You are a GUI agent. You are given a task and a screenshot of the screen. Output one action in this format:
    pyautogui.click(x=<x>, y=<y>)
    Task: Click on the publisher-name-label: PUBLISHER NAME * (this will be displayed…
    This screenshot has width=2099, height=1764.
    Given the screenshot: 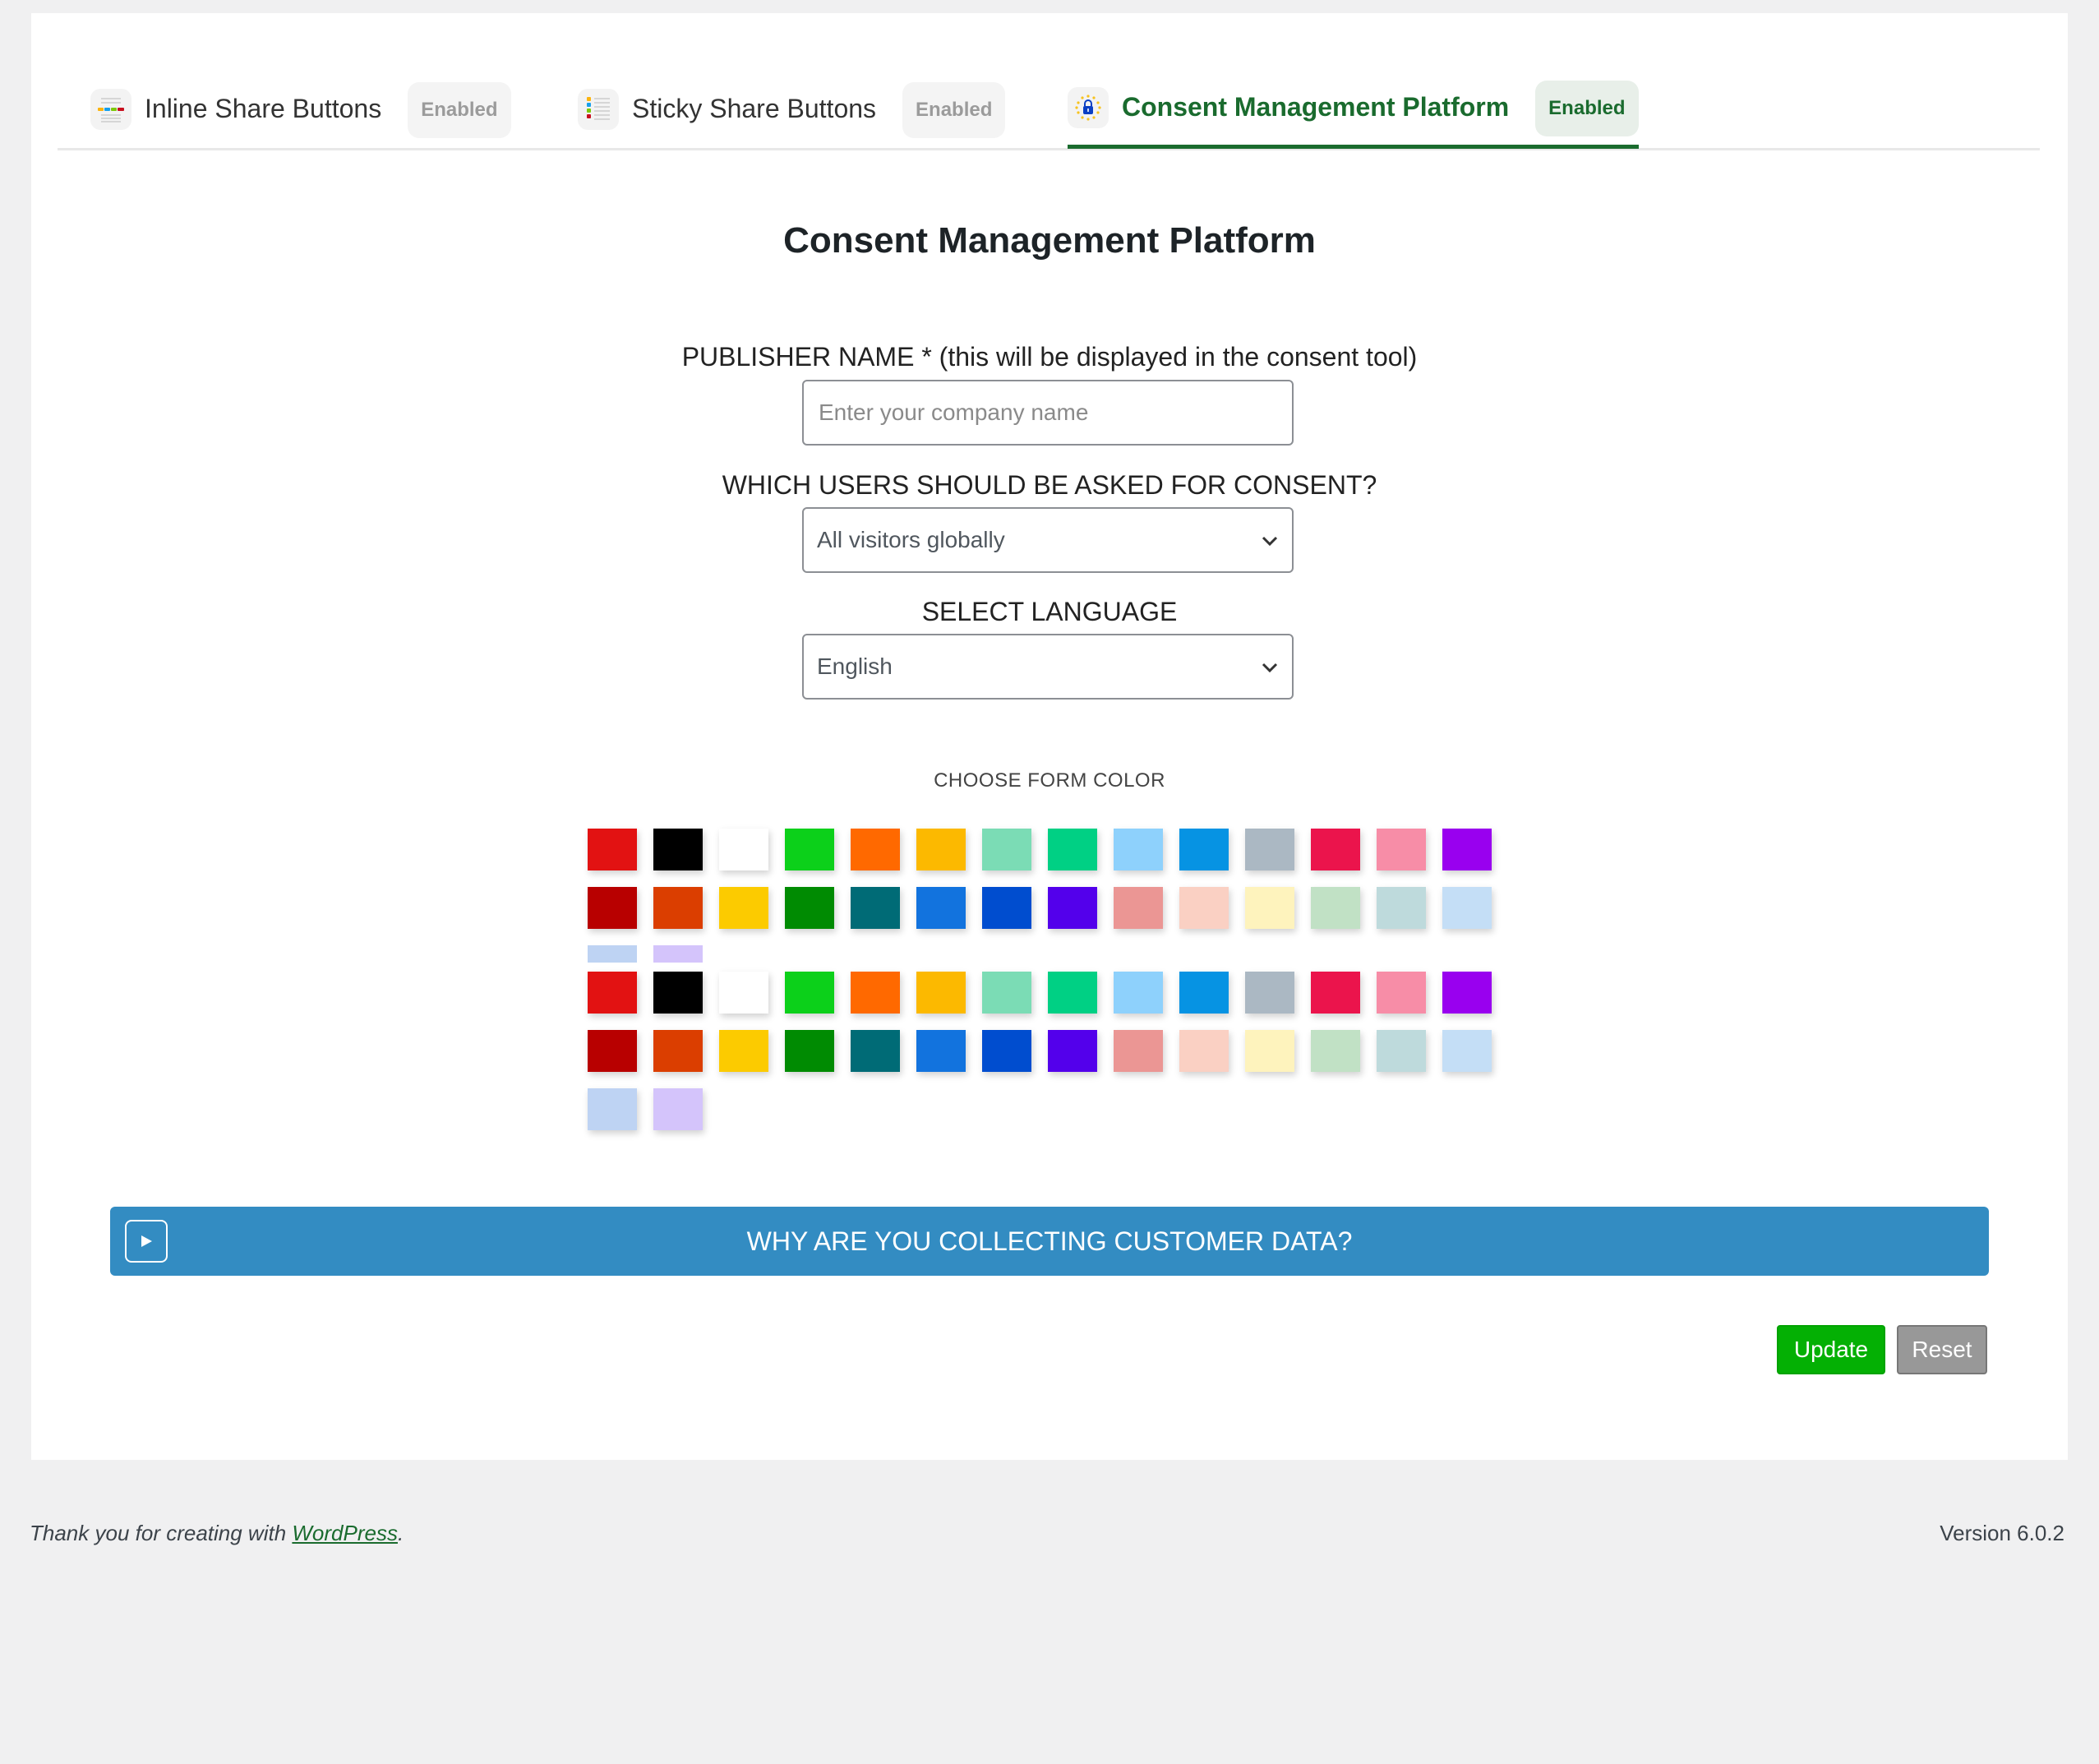 What is the action you would take?
    pyautogui.click(x=1049, y=357)
    